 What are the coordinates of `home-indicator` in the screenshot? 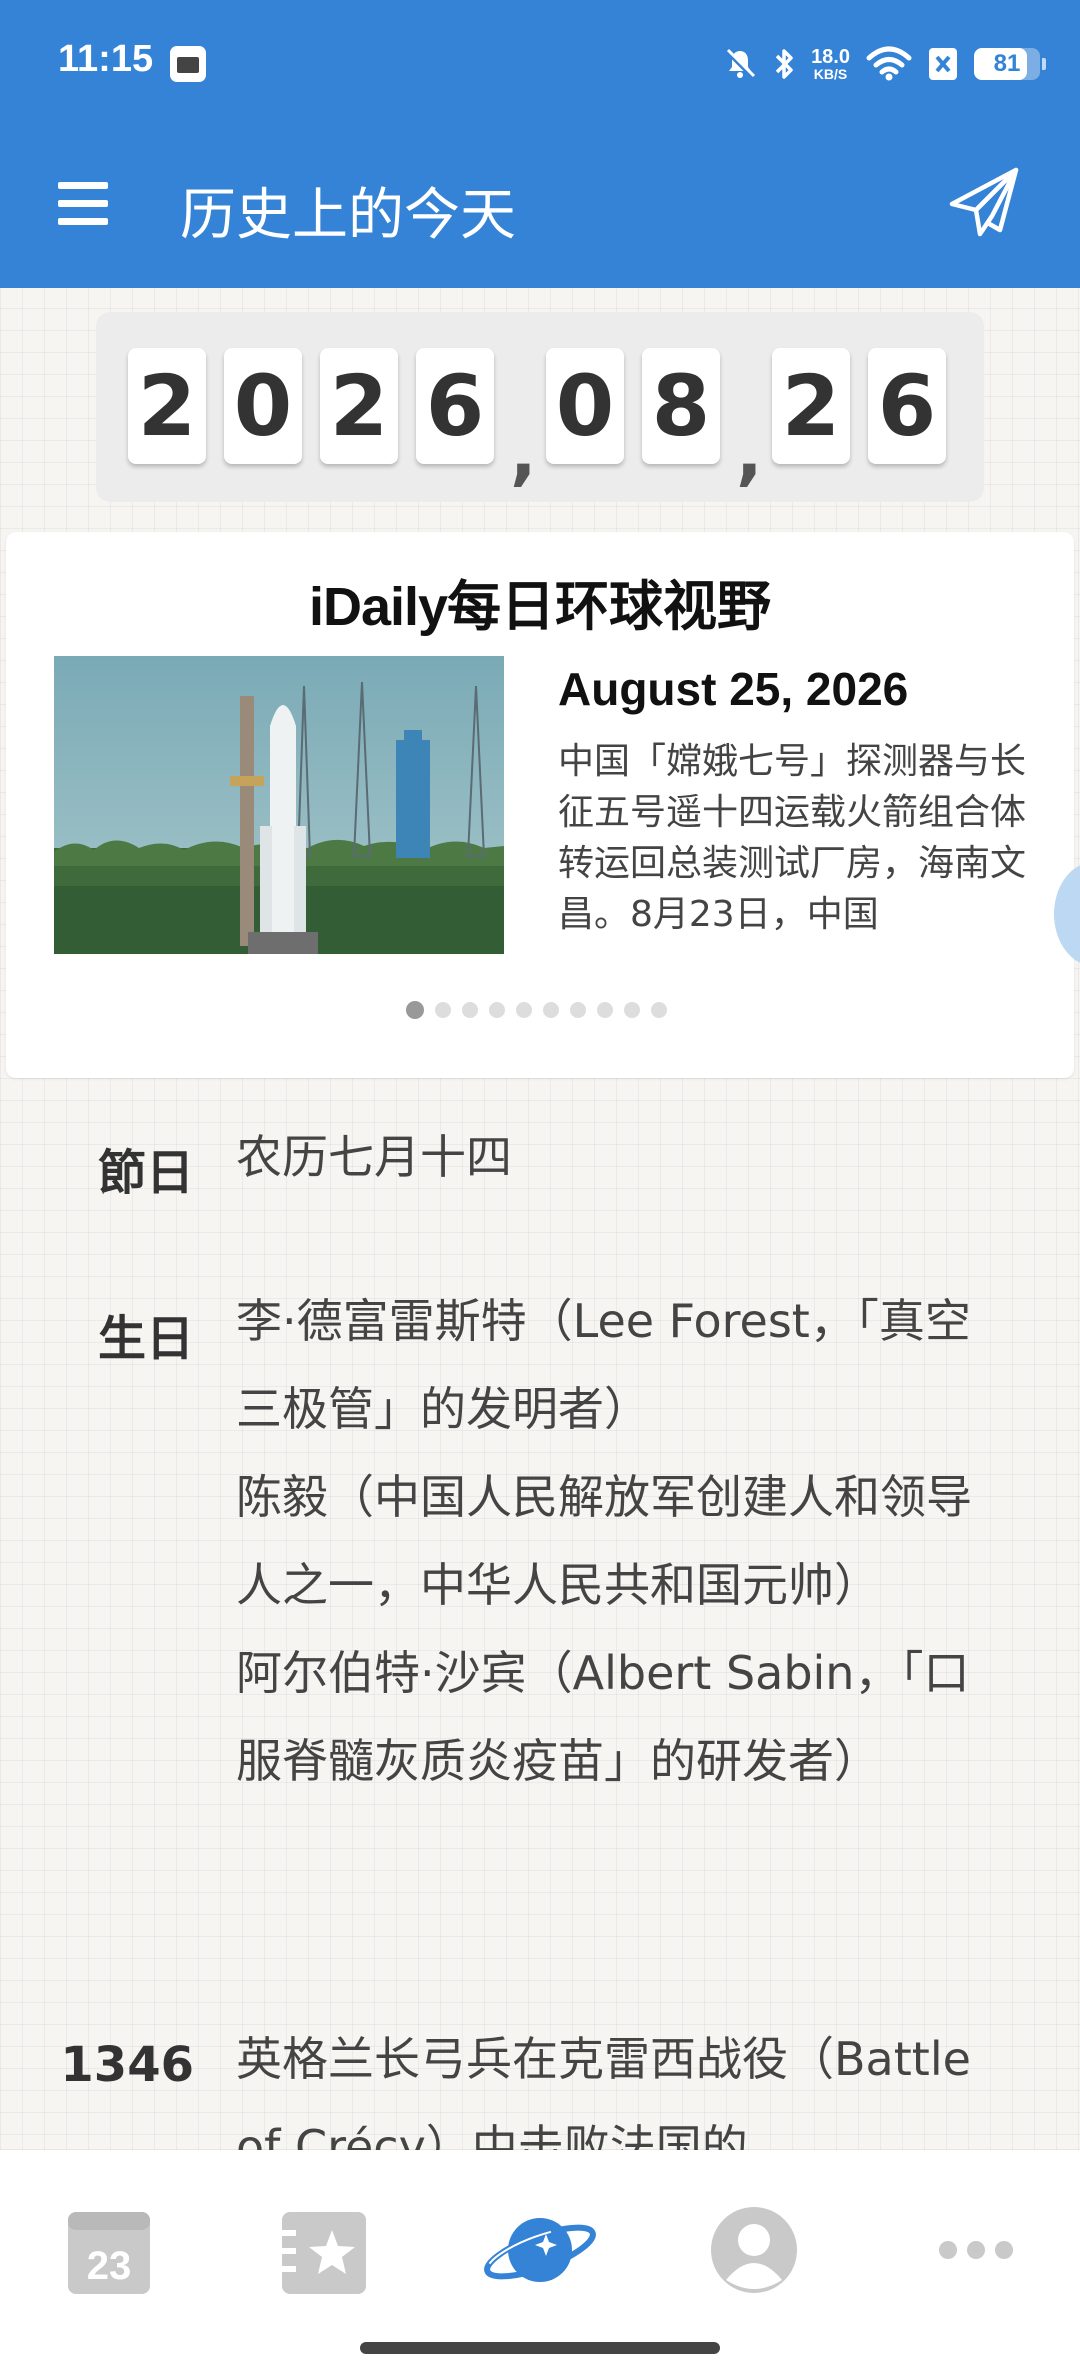 It's located at (540, 2348).